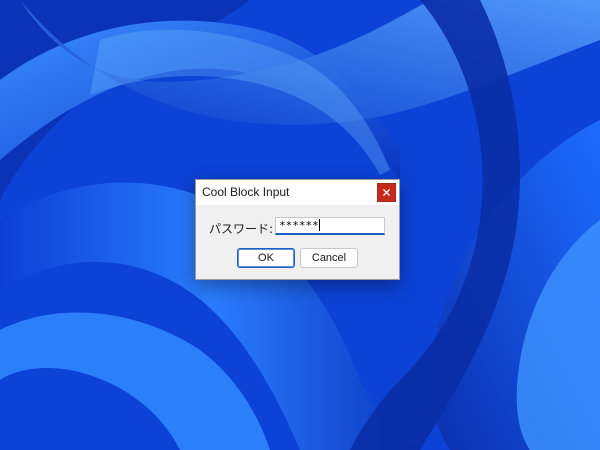 This screenshot has height=450, width=600. I want to click on close-button, so click(386, 192).